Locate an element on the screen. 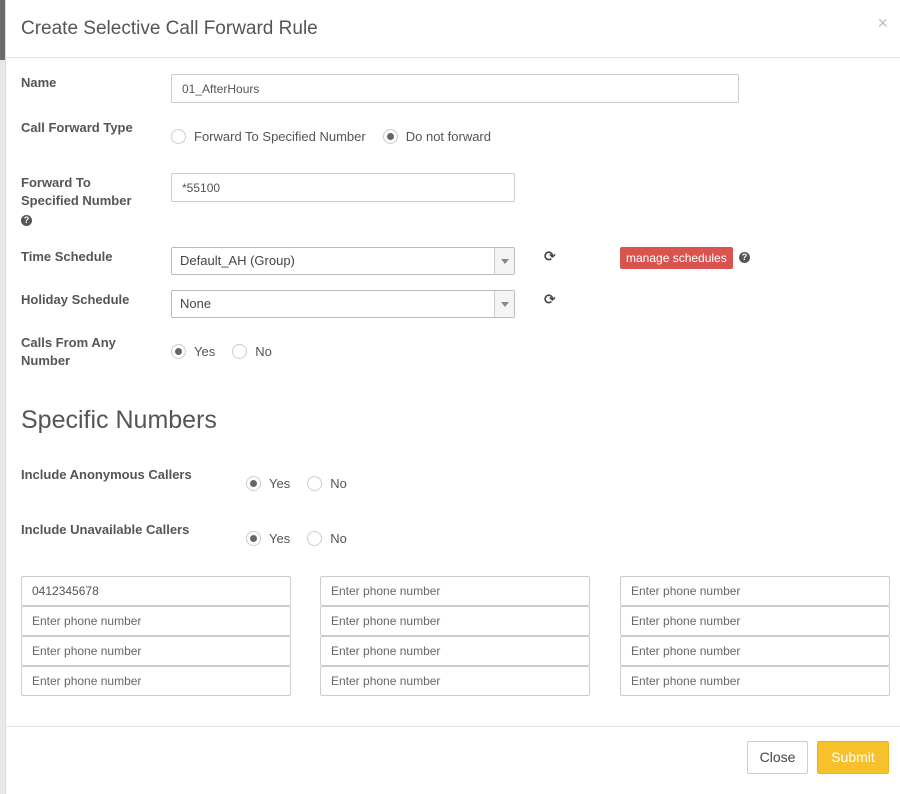  do-not-forward-option: Do not forward is located at coordinates (436, 136).